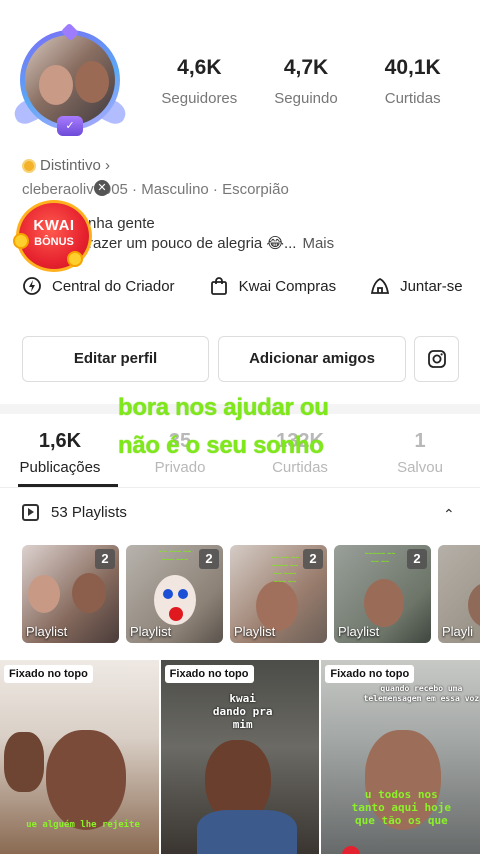  Describe the element at coordinates (242, 711) in the screenshot. I see `video-caption: kwai dando pra mim` at that location.